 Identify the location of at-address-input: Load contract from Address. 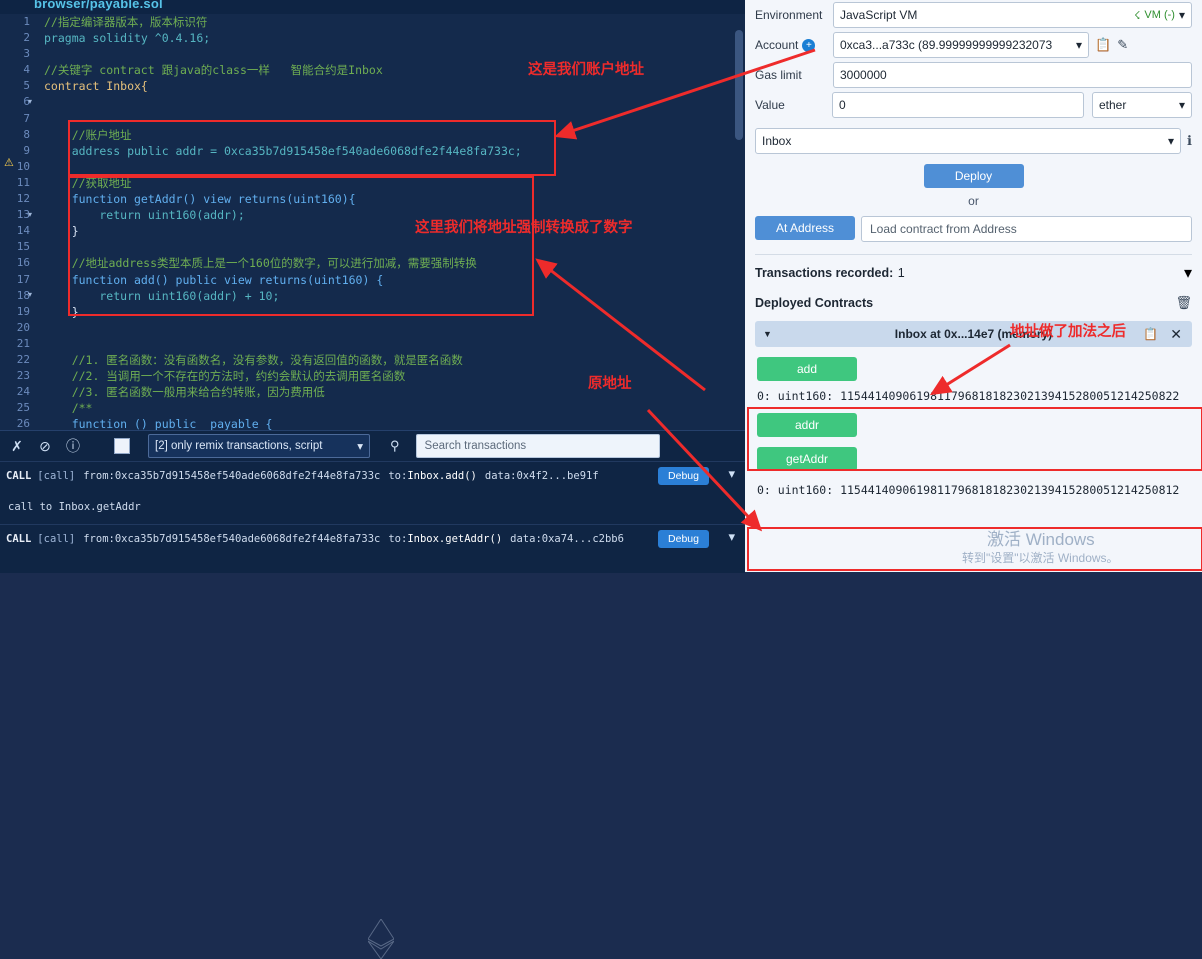
(1026, 229).